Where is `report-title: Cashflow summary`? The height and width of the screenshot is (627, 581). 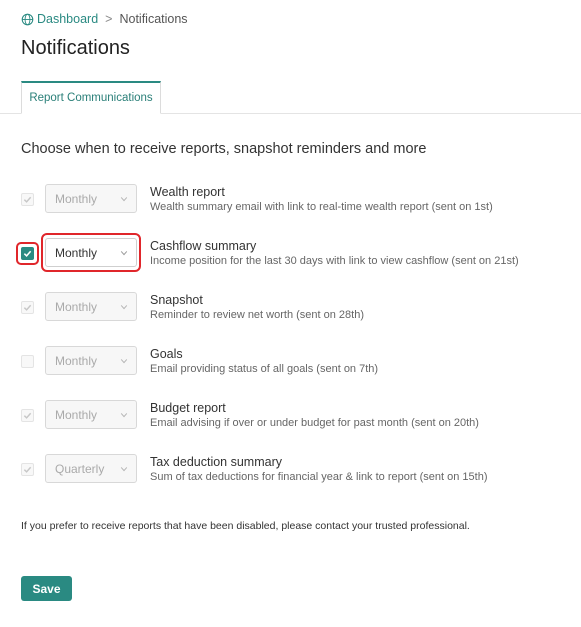
report-title: Cashflow summary is located at coordinates (203, 246).